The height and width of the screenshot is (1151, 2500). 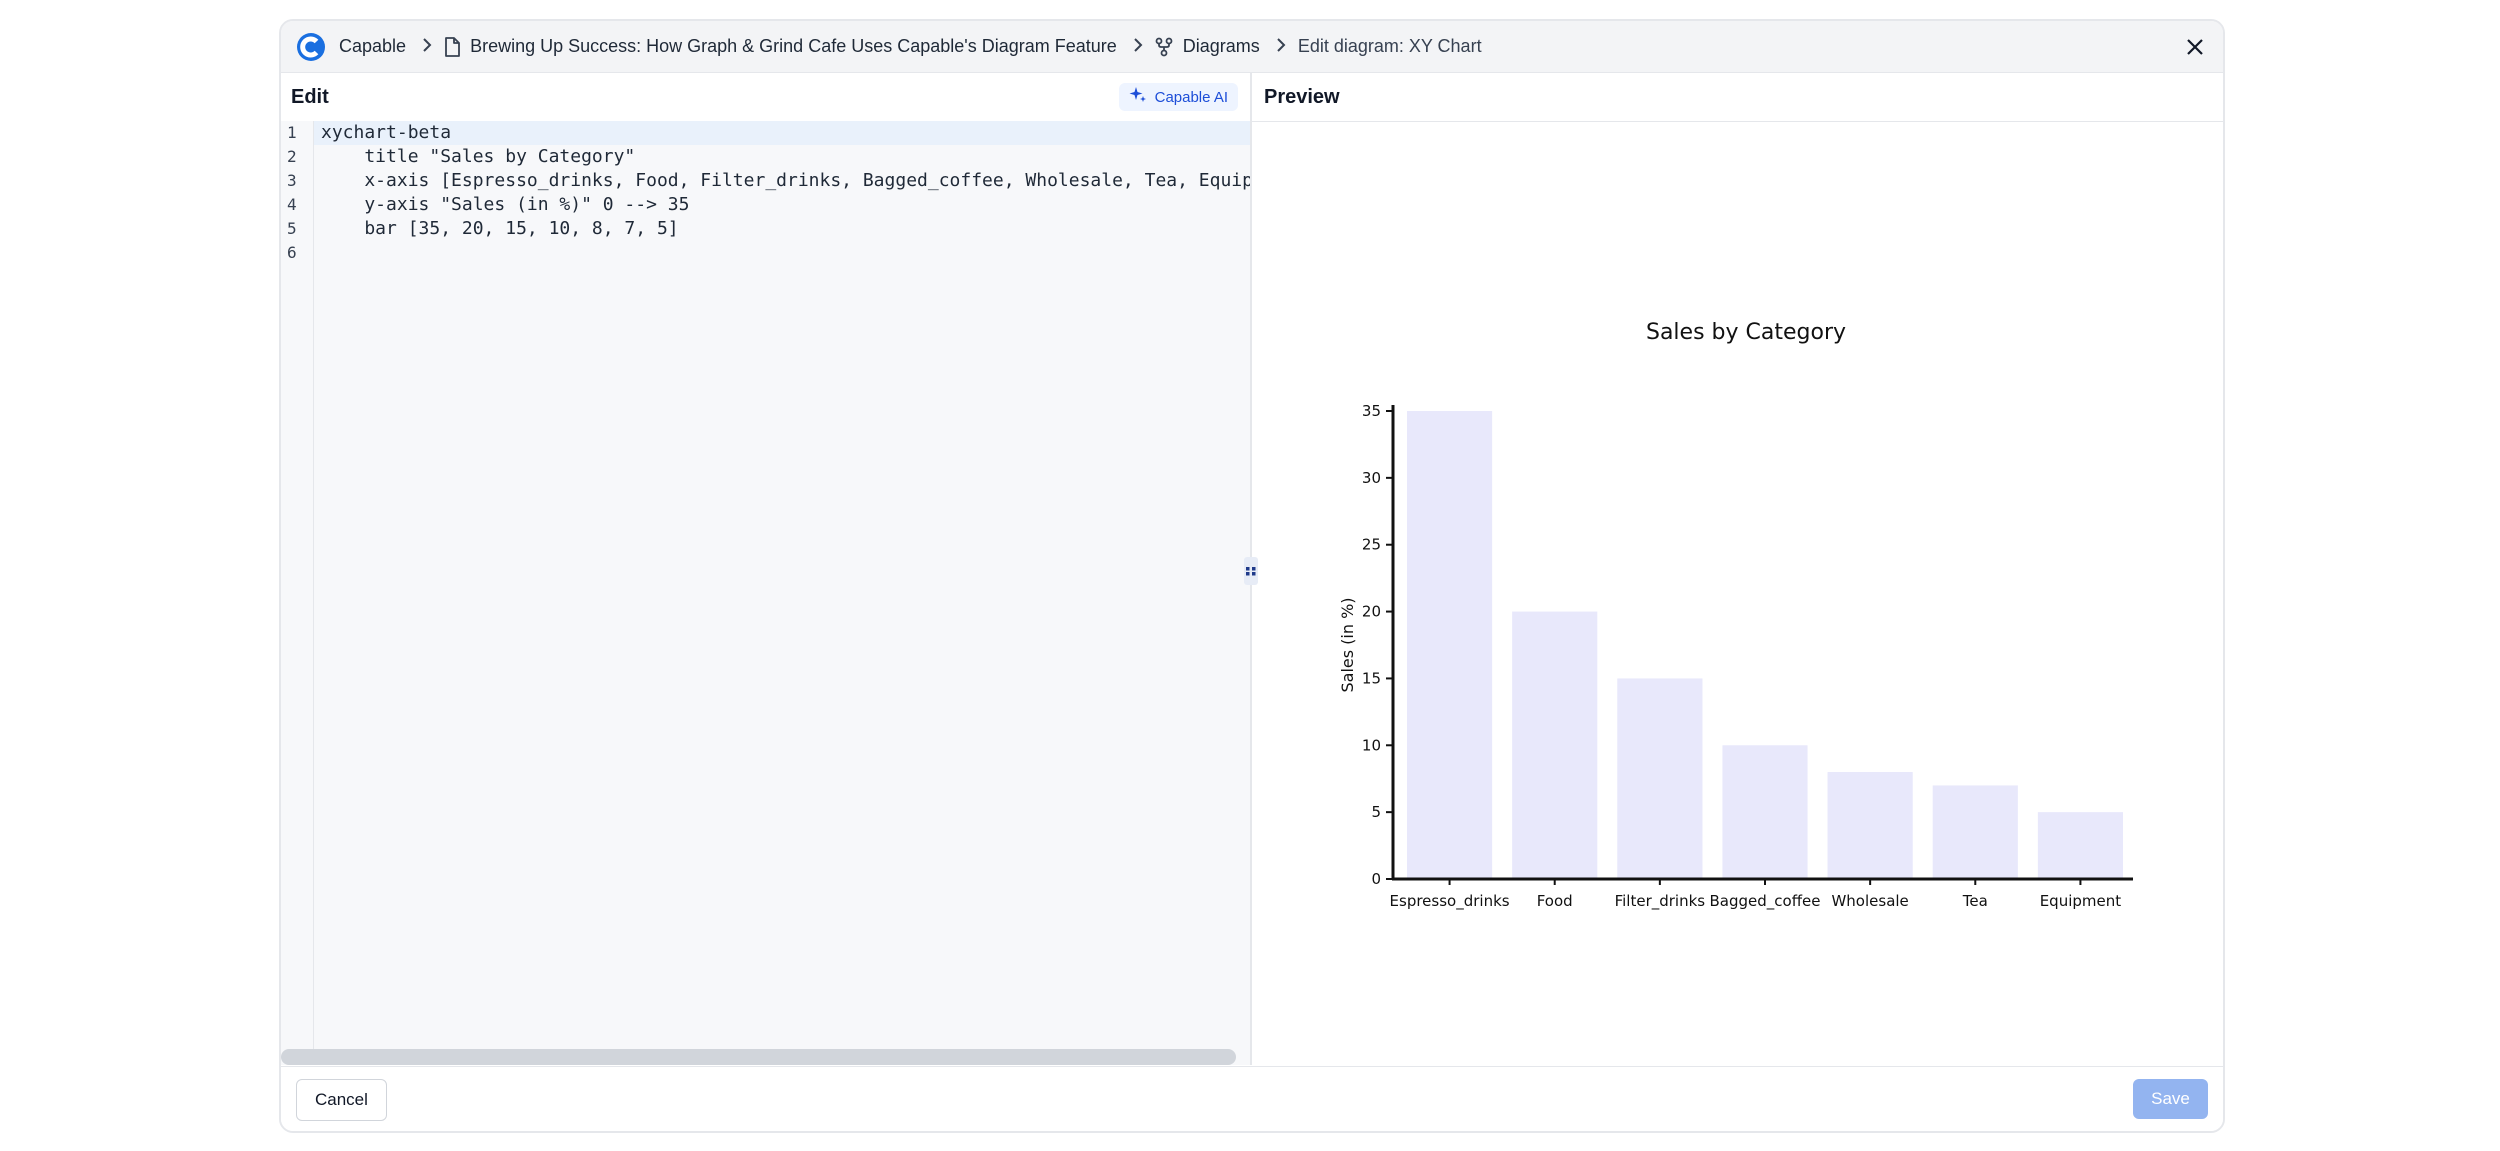 I want to click on capable-logo-icon, so click(x=311, y=47).